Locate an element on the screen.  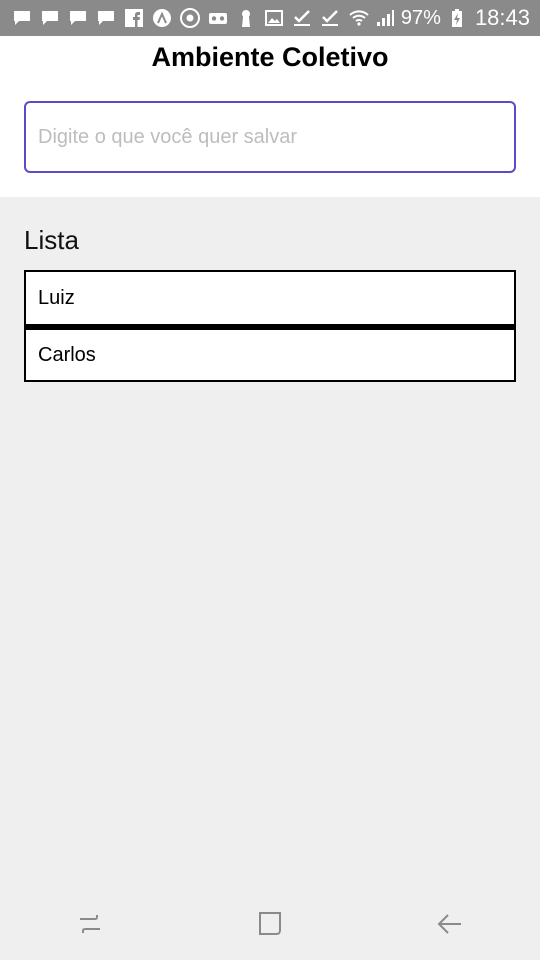
list-item: Carlos is located at coordinates (270, 354).